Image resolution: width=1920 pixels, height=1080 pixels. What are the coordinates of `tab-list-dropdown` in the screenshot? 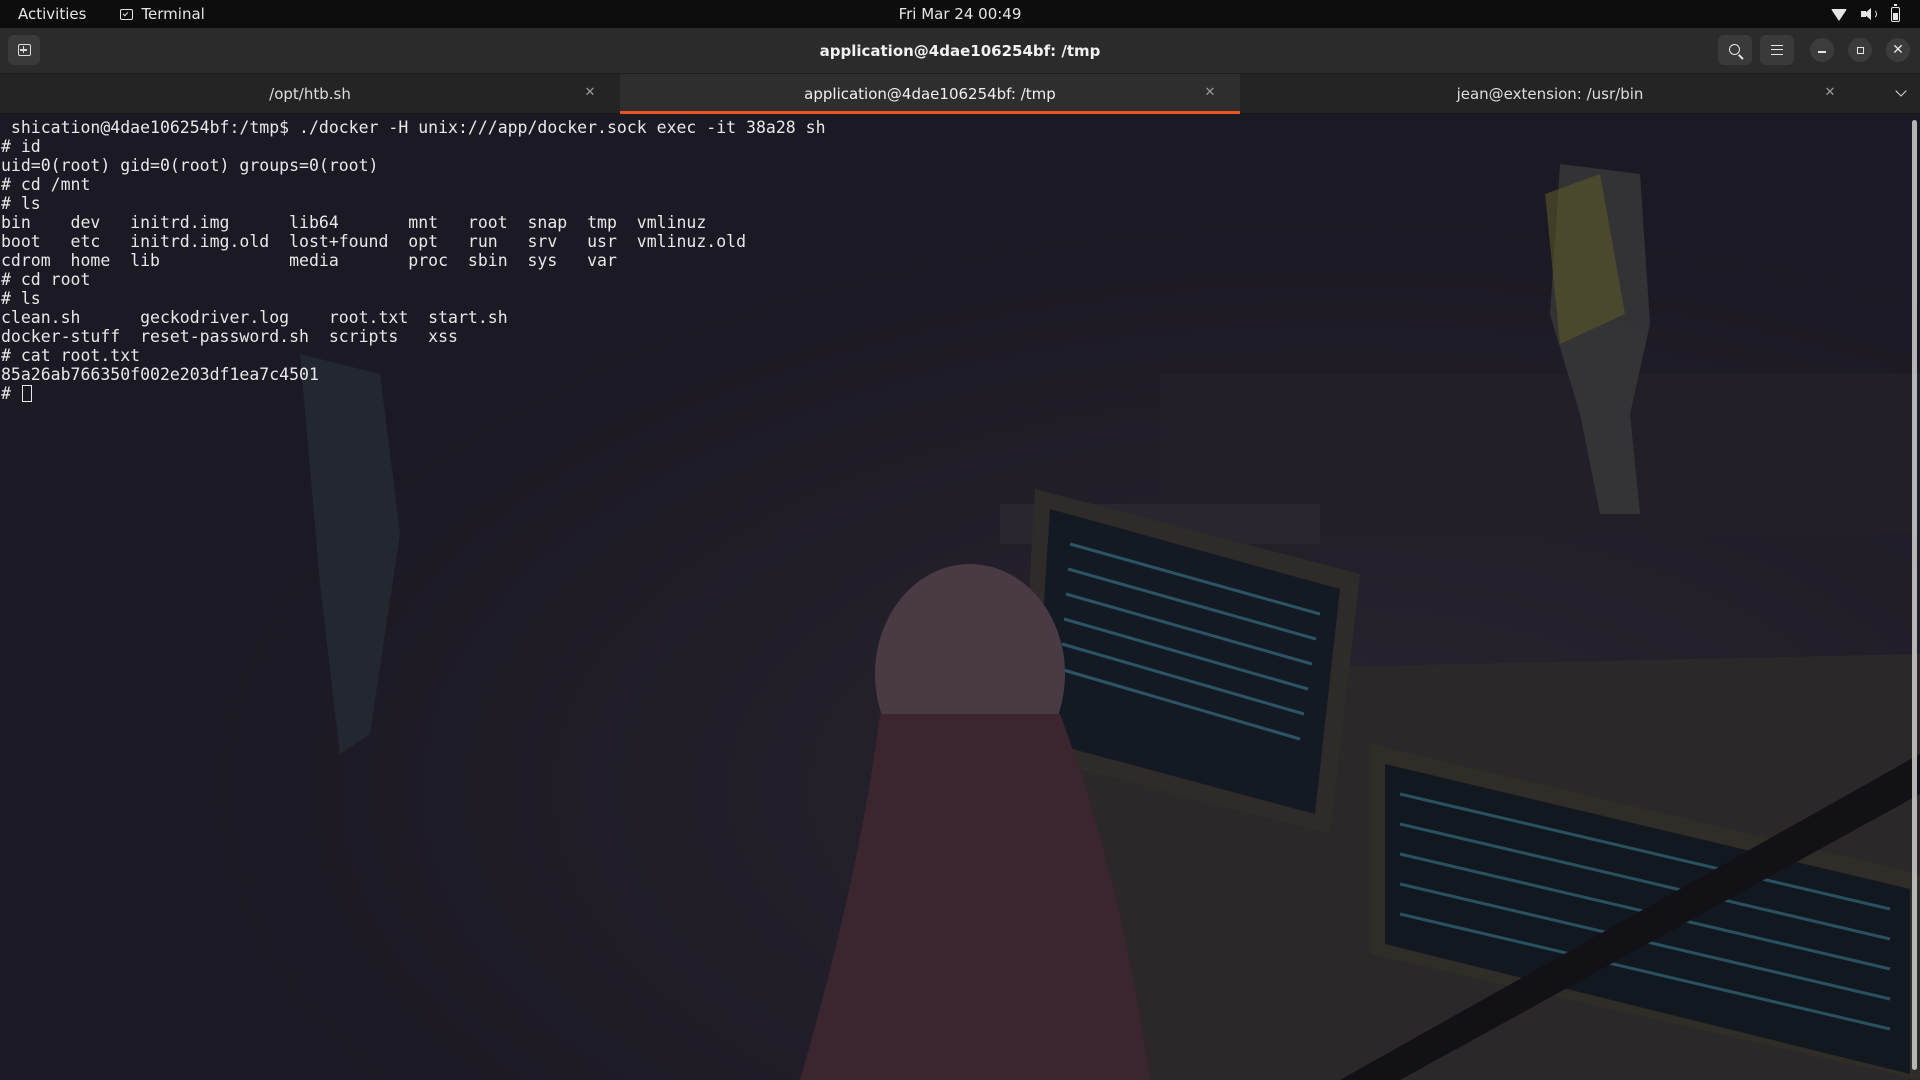 It's located at (1901, 92).